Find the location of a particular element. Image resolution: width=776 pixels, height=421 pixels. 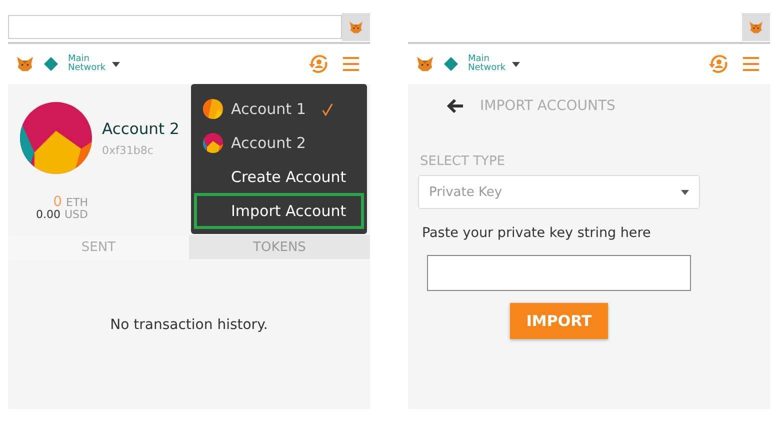

account-name: Account 2 is located at coordinates (141, 129).